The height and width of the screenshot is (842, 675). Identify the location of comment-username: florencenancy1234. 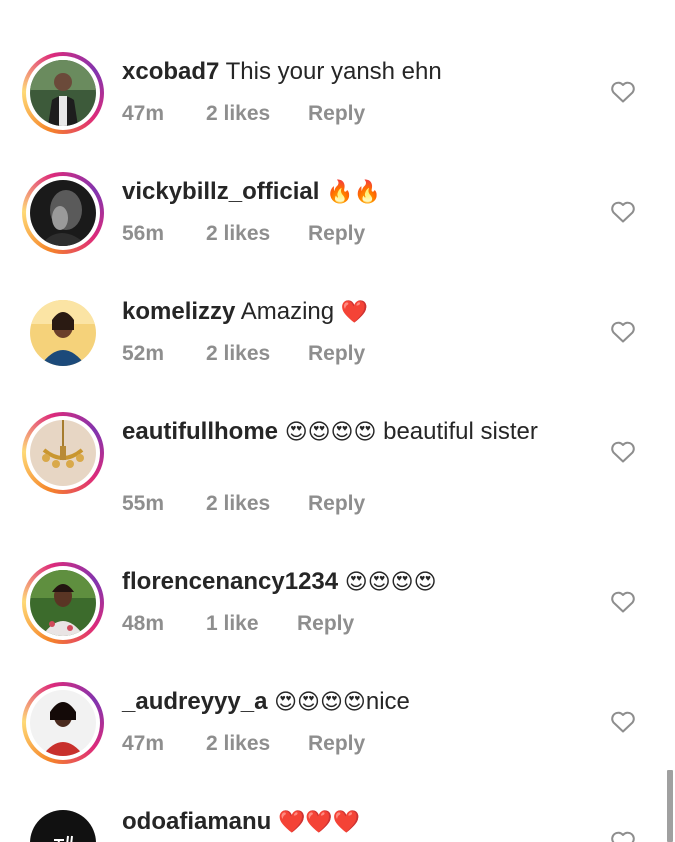
(230, 581).